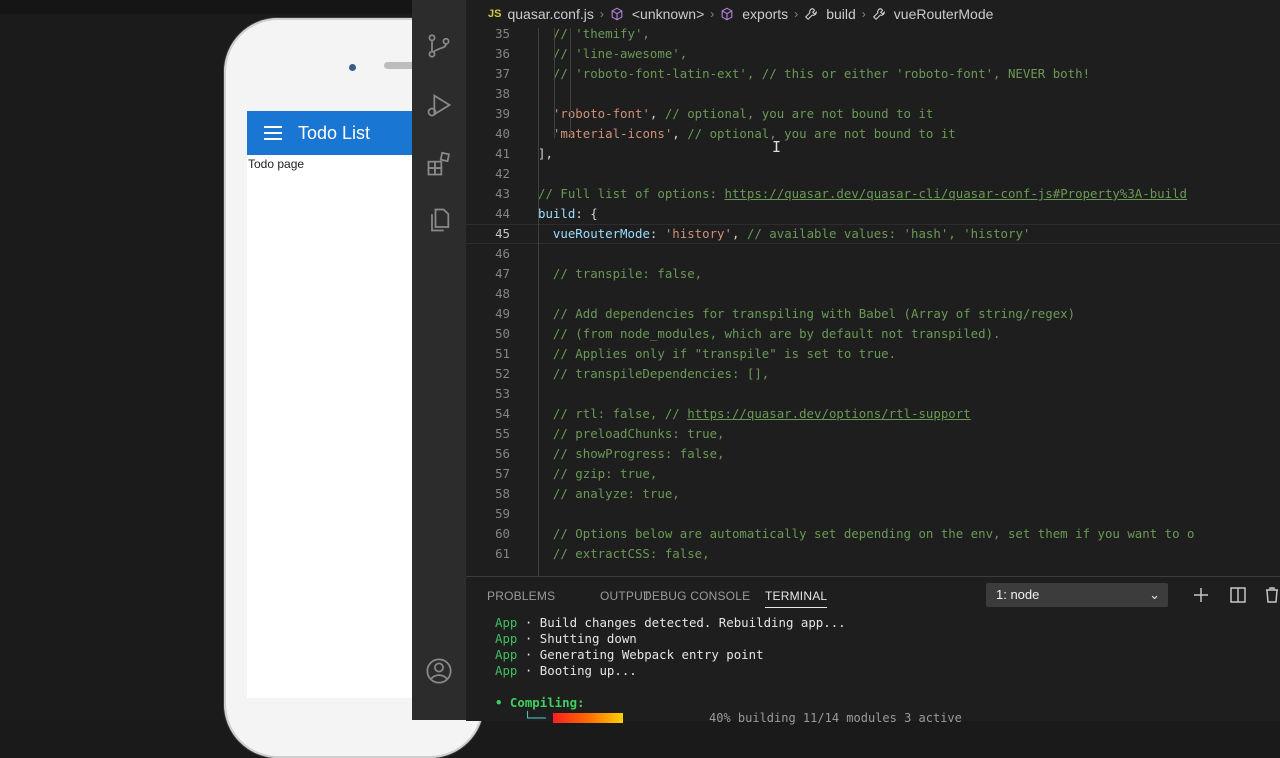  What do you see at coordinates (873, 434) in the screenshot?
I see `code-line: 55 // preloadChunks: true,` at bounding box center [873, 434].